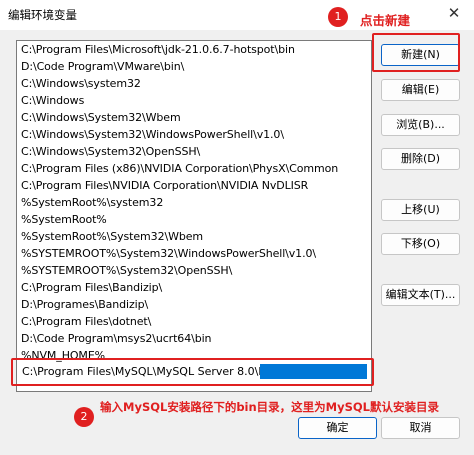  I want to click on list-item: D:\Code Program\VMware\bin\, so click(102, 66).